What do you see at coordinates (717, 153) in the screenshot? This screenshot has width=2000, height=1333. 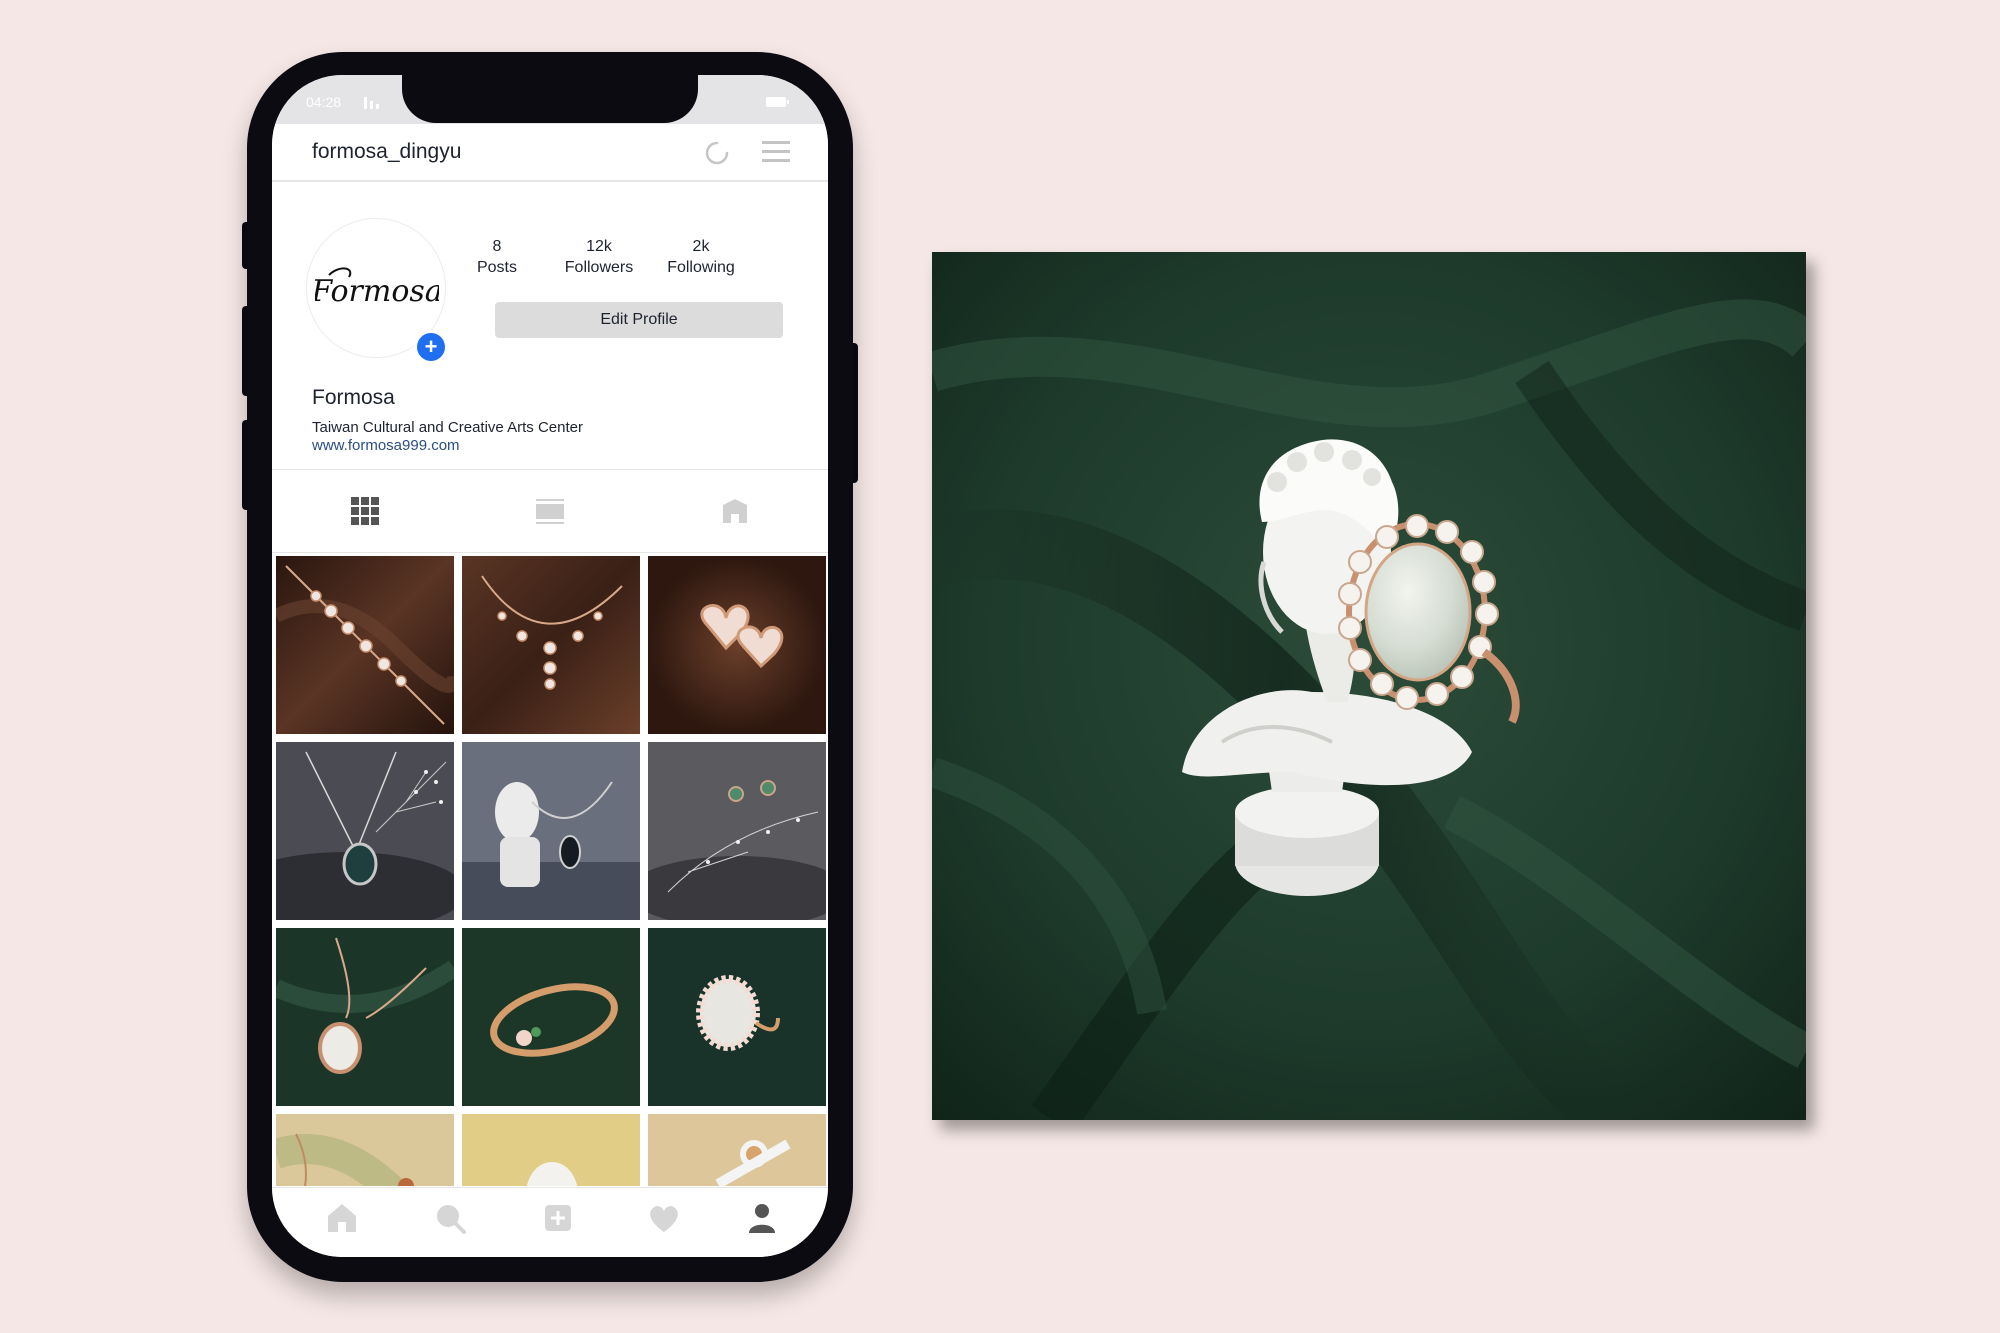 I see `refresh-icon` at bounding box center [717, 153].